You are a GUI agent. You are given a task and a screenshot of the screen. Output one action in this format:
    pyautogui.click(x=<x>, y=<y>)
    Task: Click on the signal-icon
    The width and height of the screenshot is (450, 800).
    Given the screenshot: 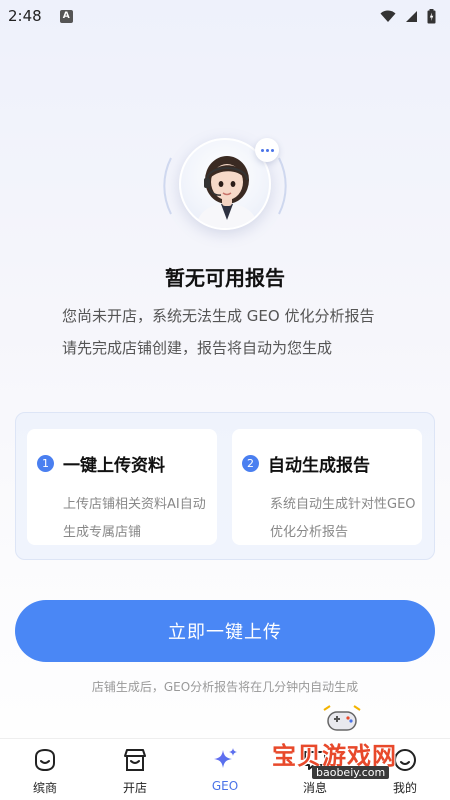 What is the action you would take?
    pyautogui.click(x=411, y=16)
    